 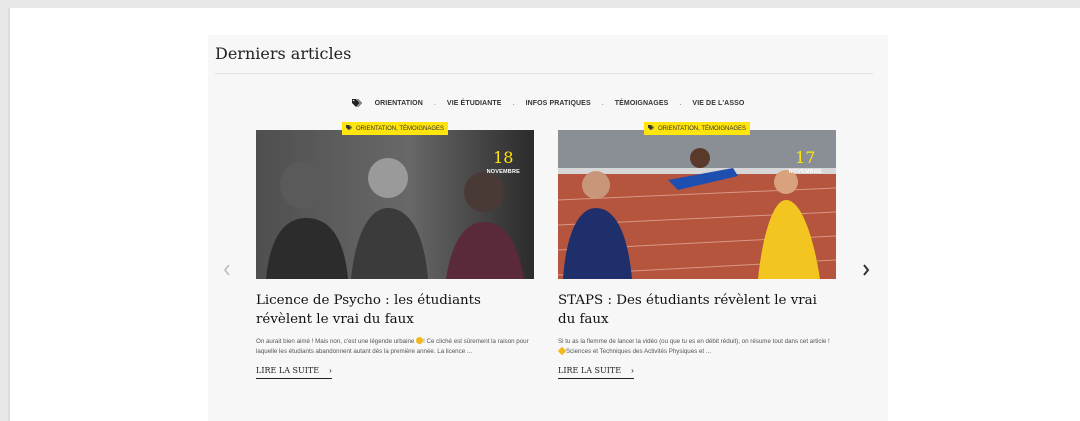 I want to click on article-date: 17 NOVEMBRE, so click(x=805, y=162).